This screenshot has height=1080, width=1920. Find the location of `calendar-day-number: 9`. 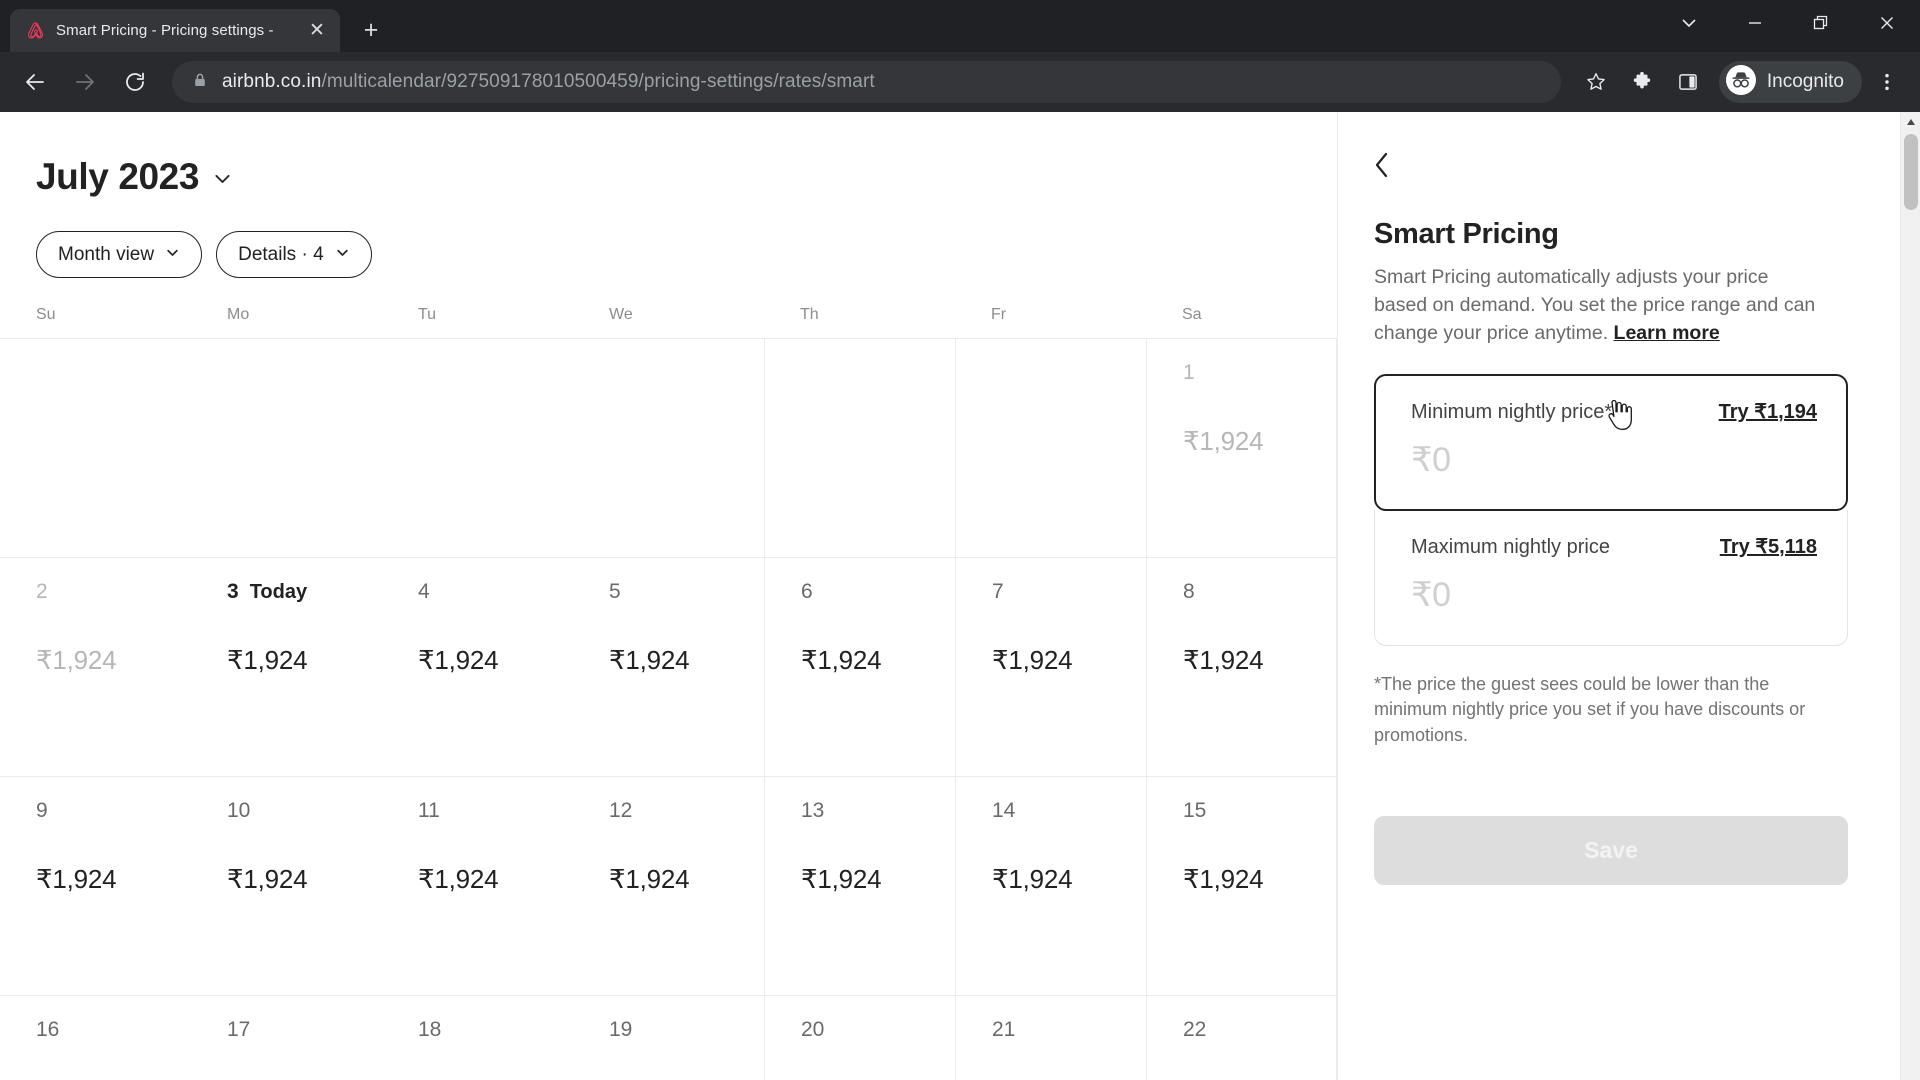

calendar-day-number: 9 is located at coordinates (113, 811).